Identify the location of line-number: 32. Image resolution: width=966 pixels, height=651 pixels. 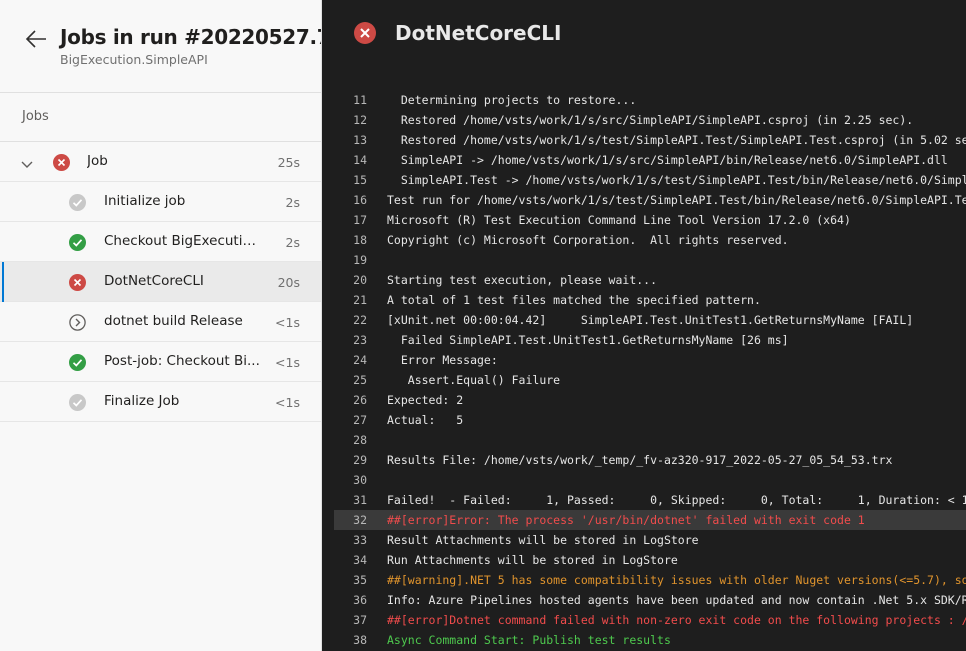
(360, 520).